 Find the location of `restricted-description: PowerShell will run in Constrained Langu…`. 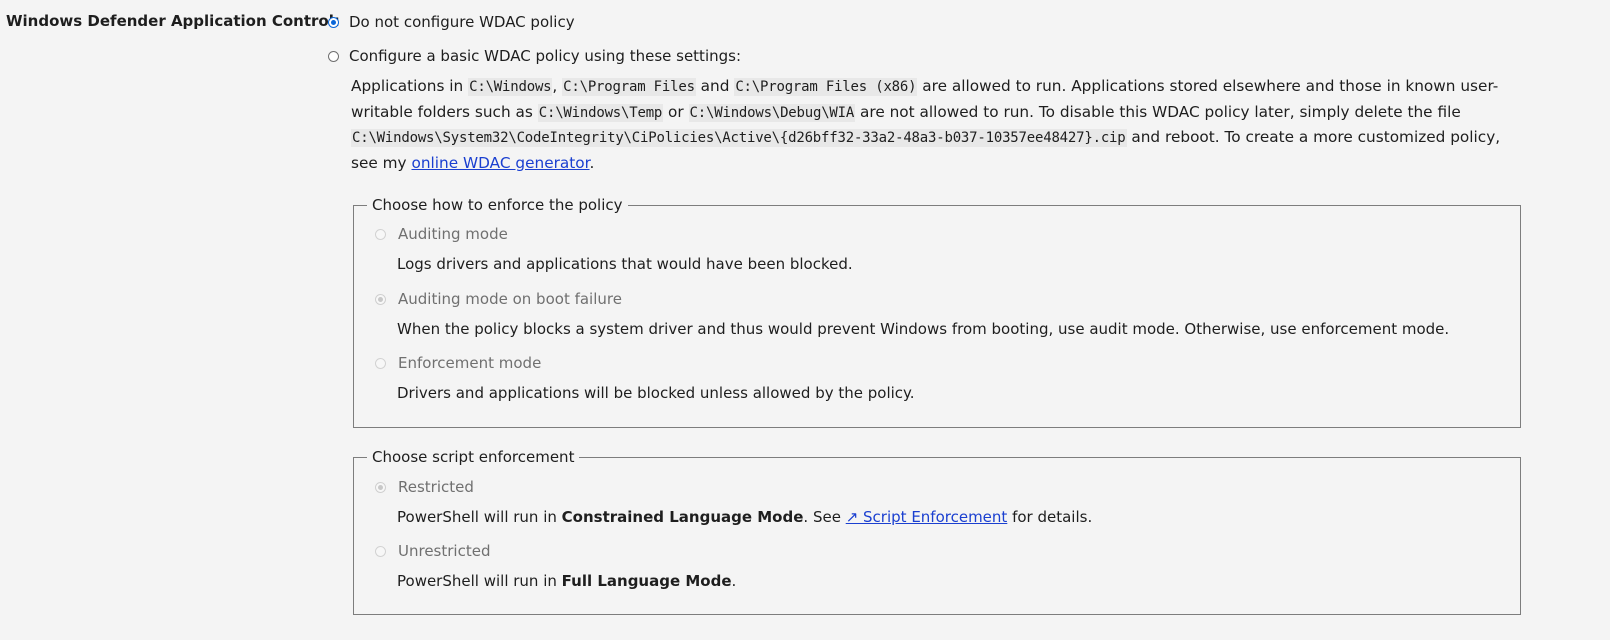

restricted-description: PowerShell will run in Constrained Langu… is located at coordinates (744, 517).